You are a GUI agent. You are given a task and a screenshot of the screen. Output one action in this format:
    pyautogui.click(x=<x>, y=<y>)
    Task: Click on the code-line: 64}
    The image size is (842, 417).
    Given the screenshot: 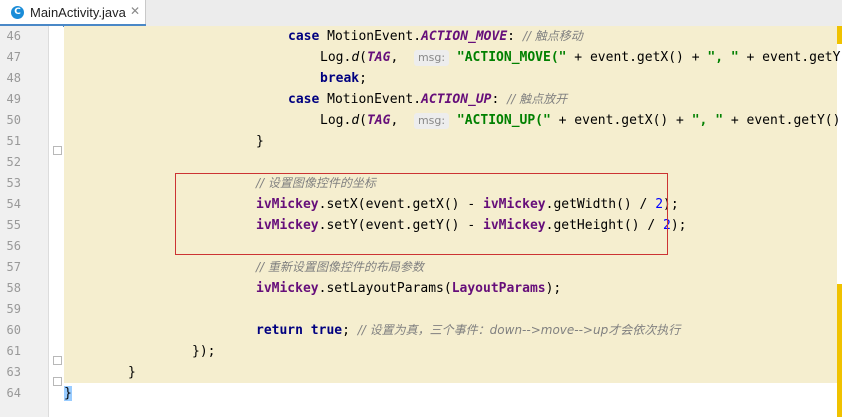 What is the action you would take?
    pyautogui.click(x=421, y=393)
    